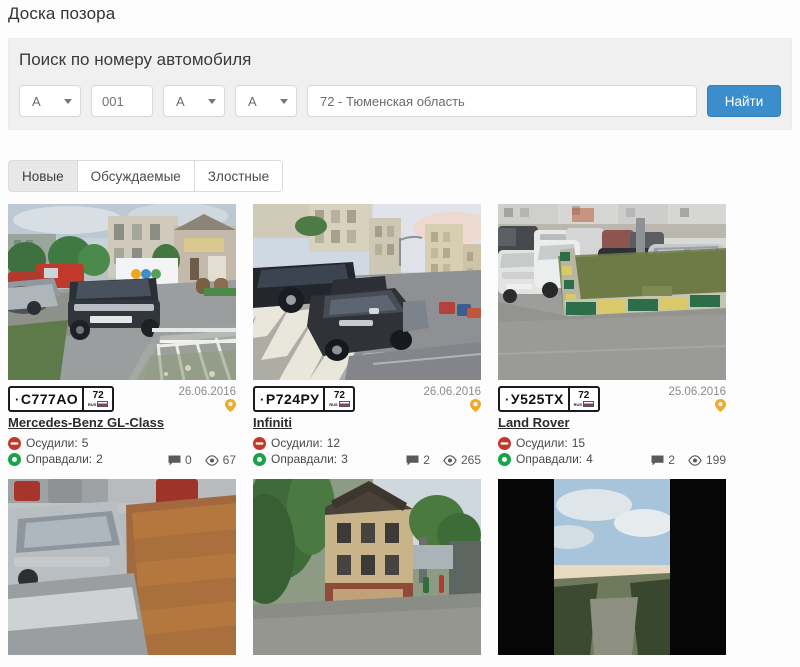 The width and height of the screenshot is (800, 667). Describe the element at coordinates (688, 460) in the screenshot. I see `card-counters: 2 199` at that location.